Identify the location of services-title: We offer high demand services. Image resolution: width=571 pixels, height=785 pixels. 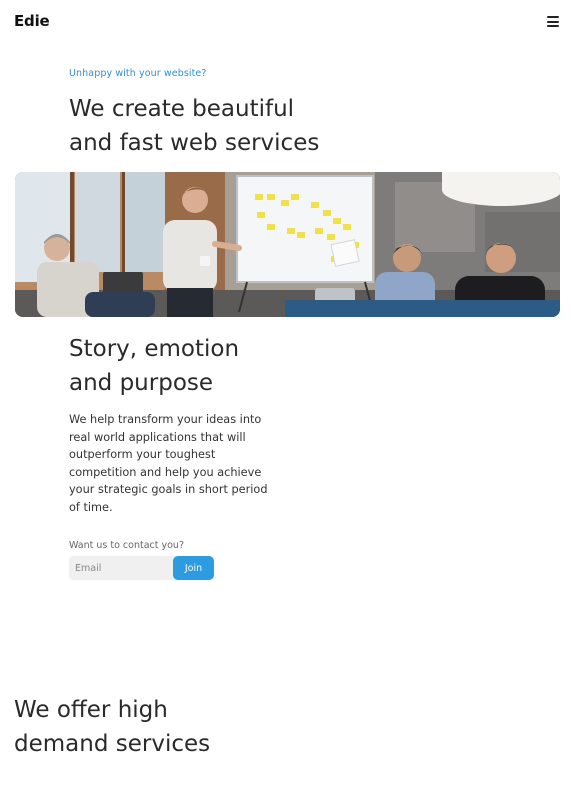
(144, 727).